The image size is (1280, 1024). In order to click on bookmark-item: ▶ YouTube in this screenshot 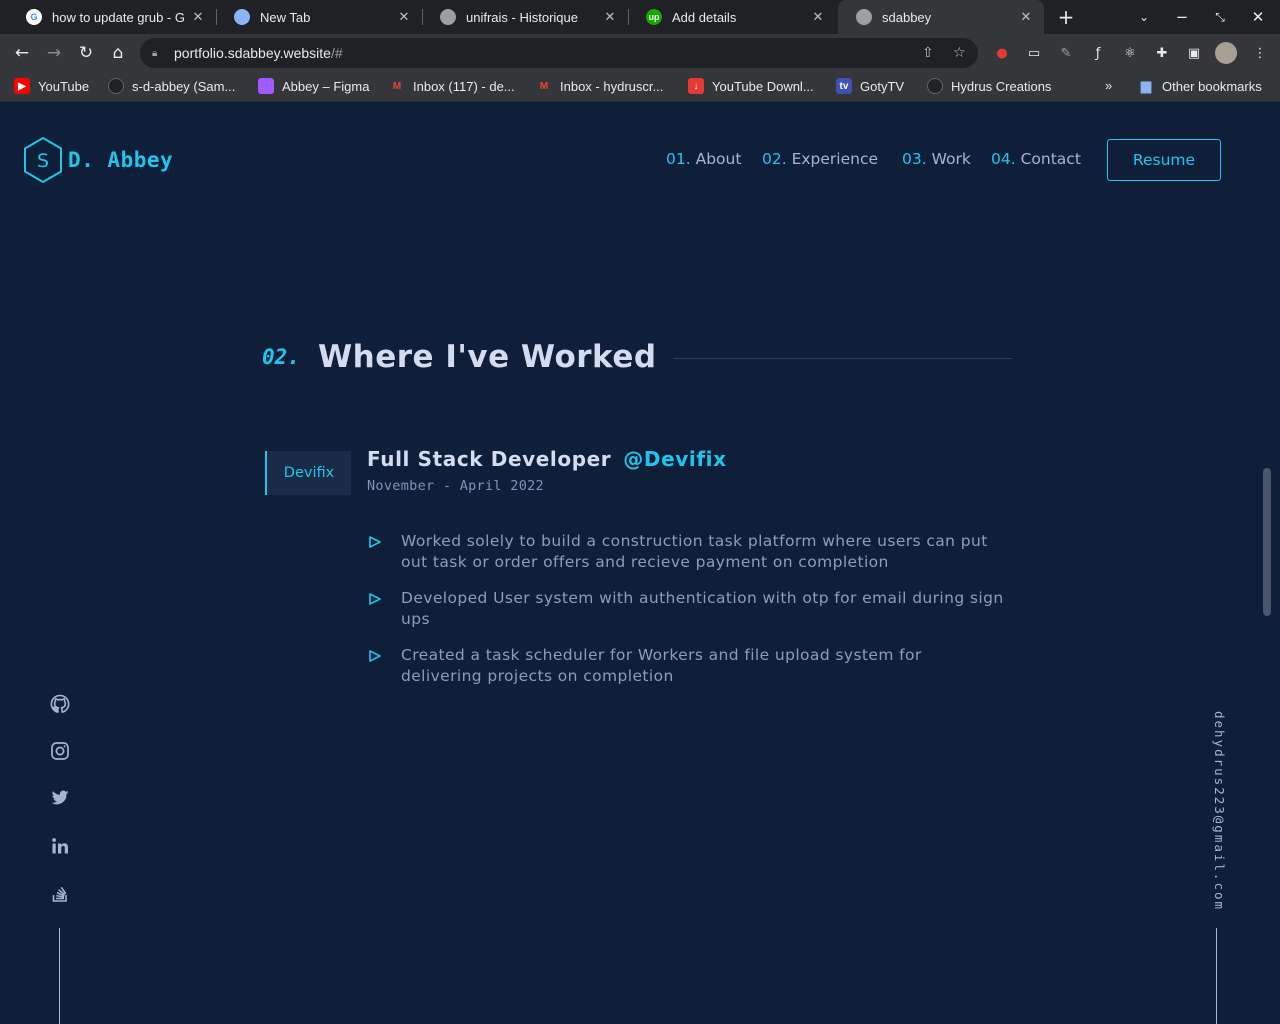, I will do `click(51, 86)`.